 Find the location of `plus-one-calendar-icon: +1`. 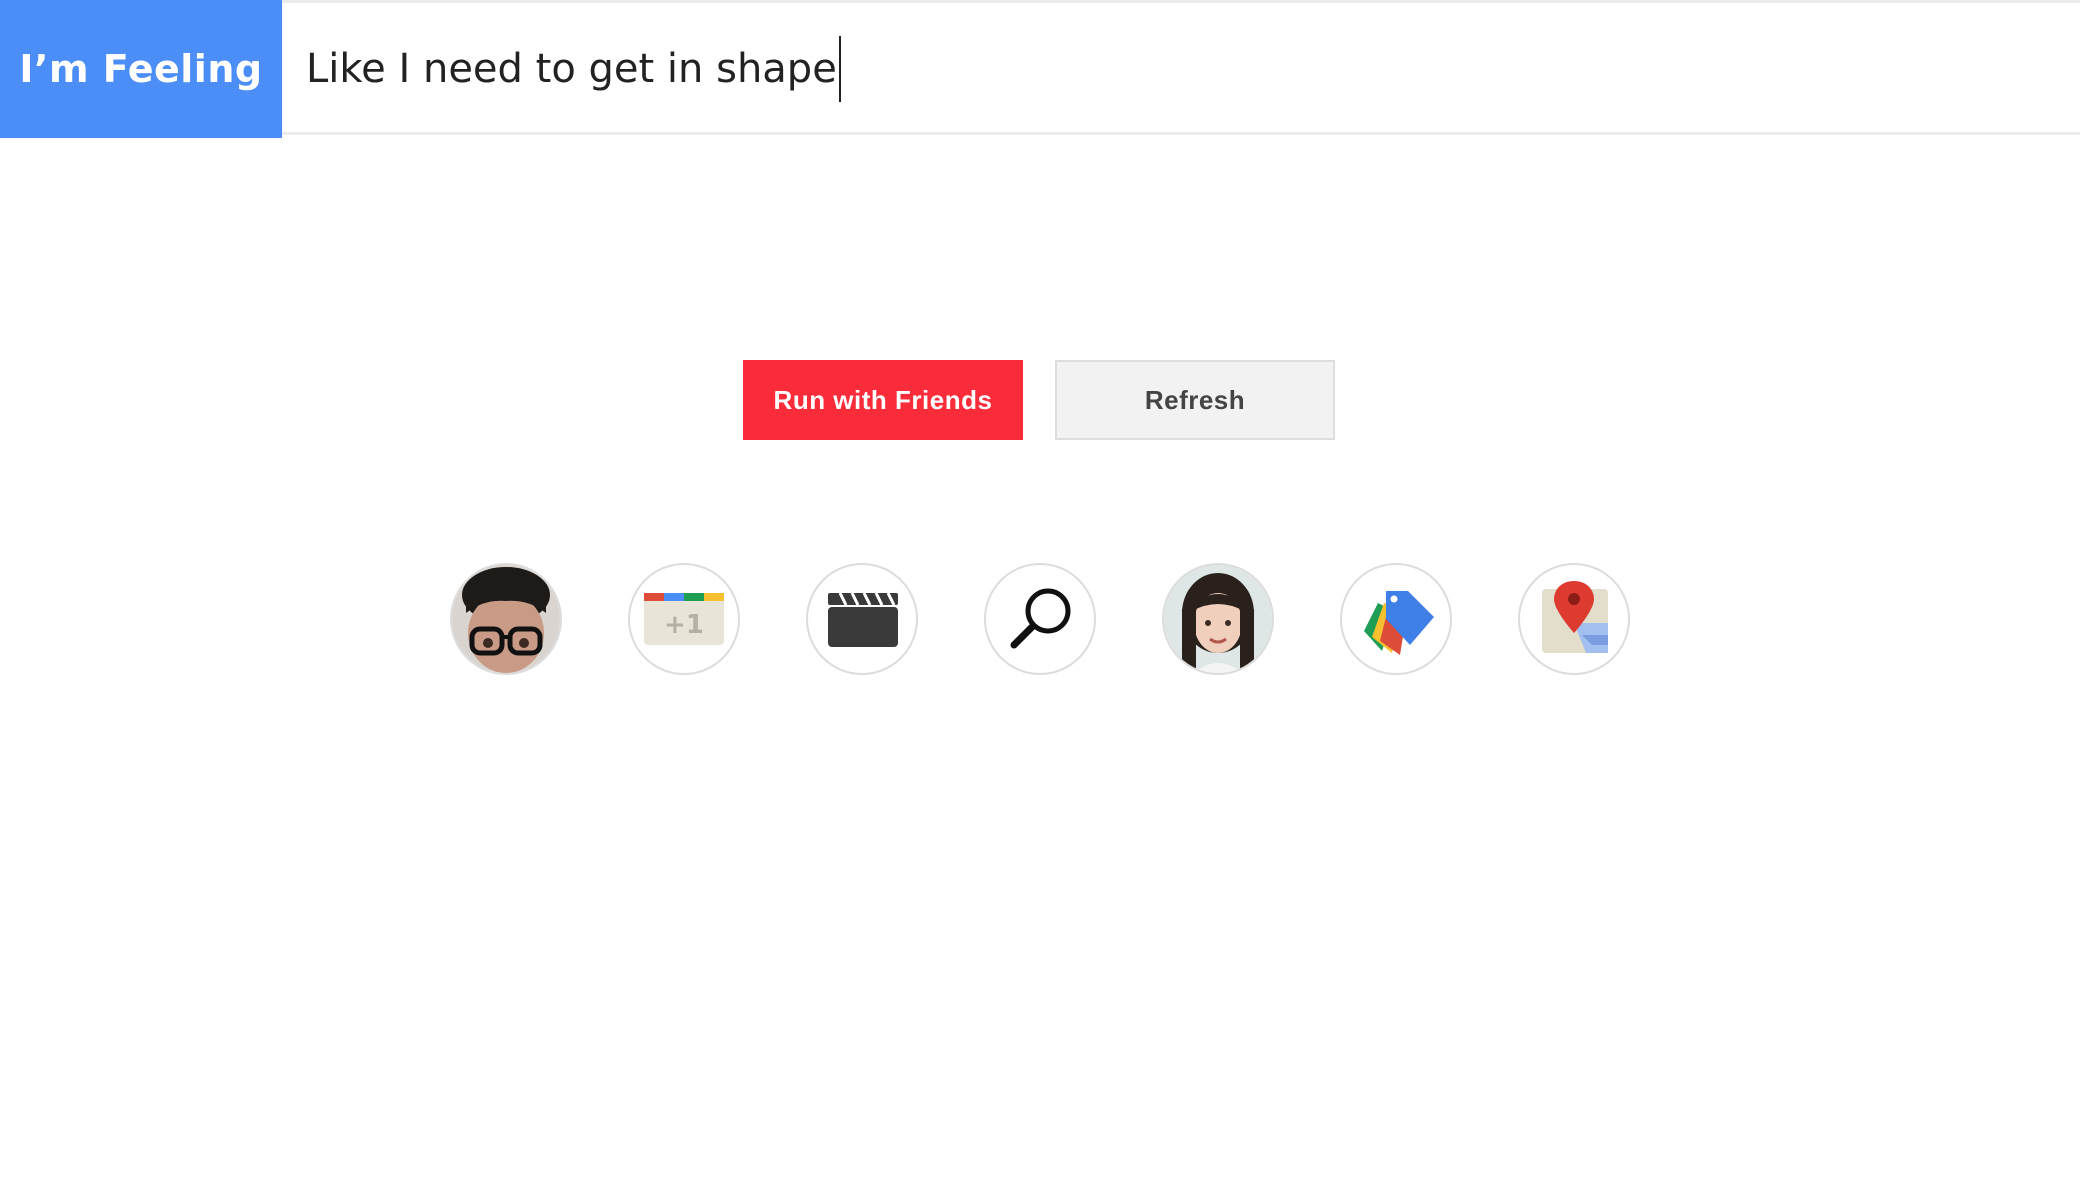

plus-one-calendar-icon: +1 is located at coordinates (684, 619).